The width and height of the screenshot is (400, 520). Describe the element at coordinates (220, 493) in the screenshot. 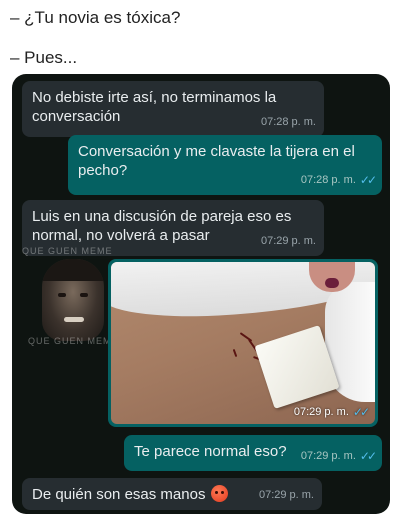

I see `angry-face-icon` at that location.